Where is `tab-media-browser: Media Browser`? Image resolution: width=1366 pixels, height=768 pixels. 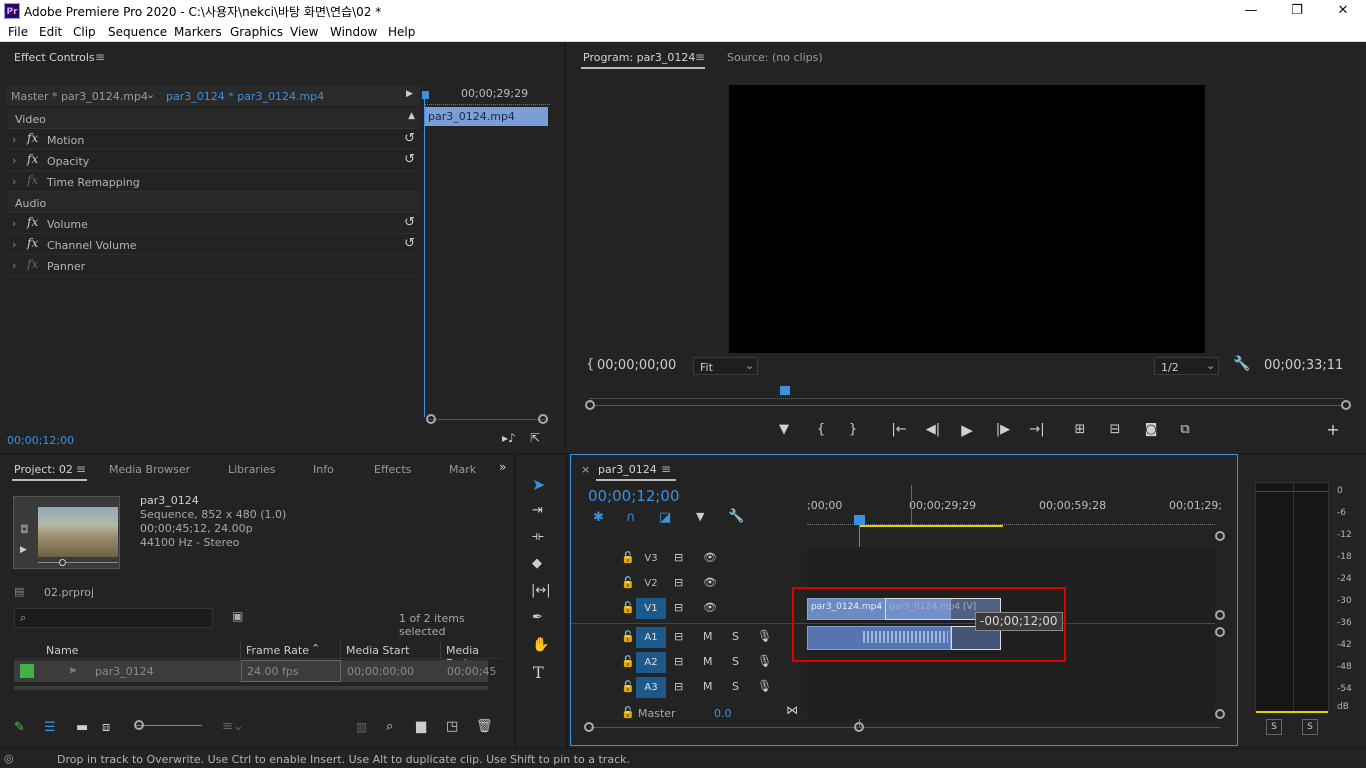
tab-media-browser: Media Browser is located at coordinates (149, 469).